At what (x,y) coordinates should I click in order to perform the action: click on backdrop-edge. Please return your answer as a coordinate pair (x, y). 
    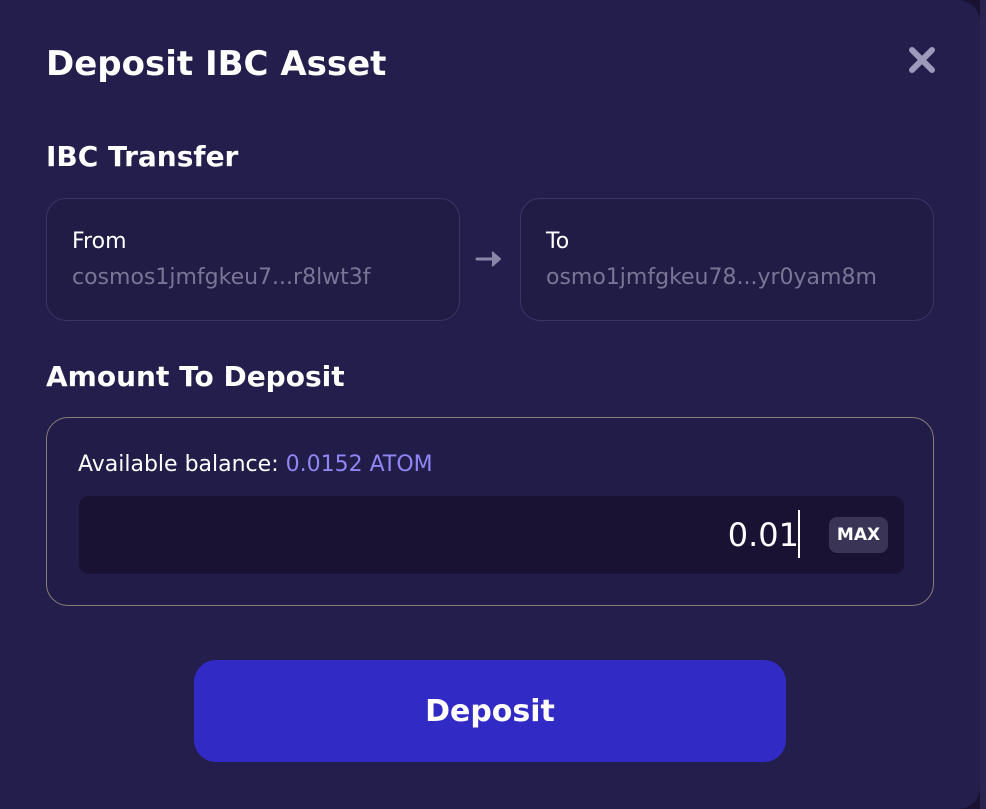
    Looking at the image, I should click on (983, 404).